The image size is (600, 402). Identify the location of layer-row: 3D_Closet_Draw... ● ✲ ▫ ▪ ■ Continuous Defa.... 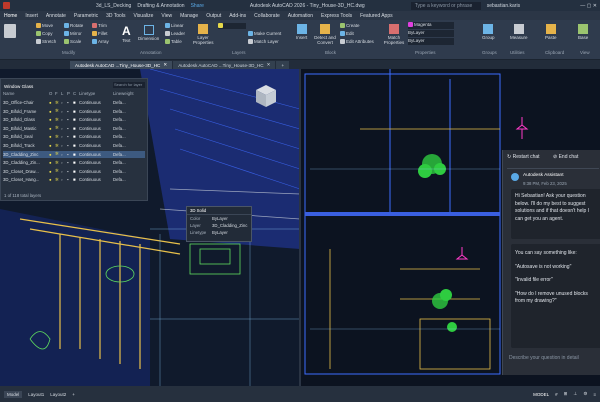
(74, 171).